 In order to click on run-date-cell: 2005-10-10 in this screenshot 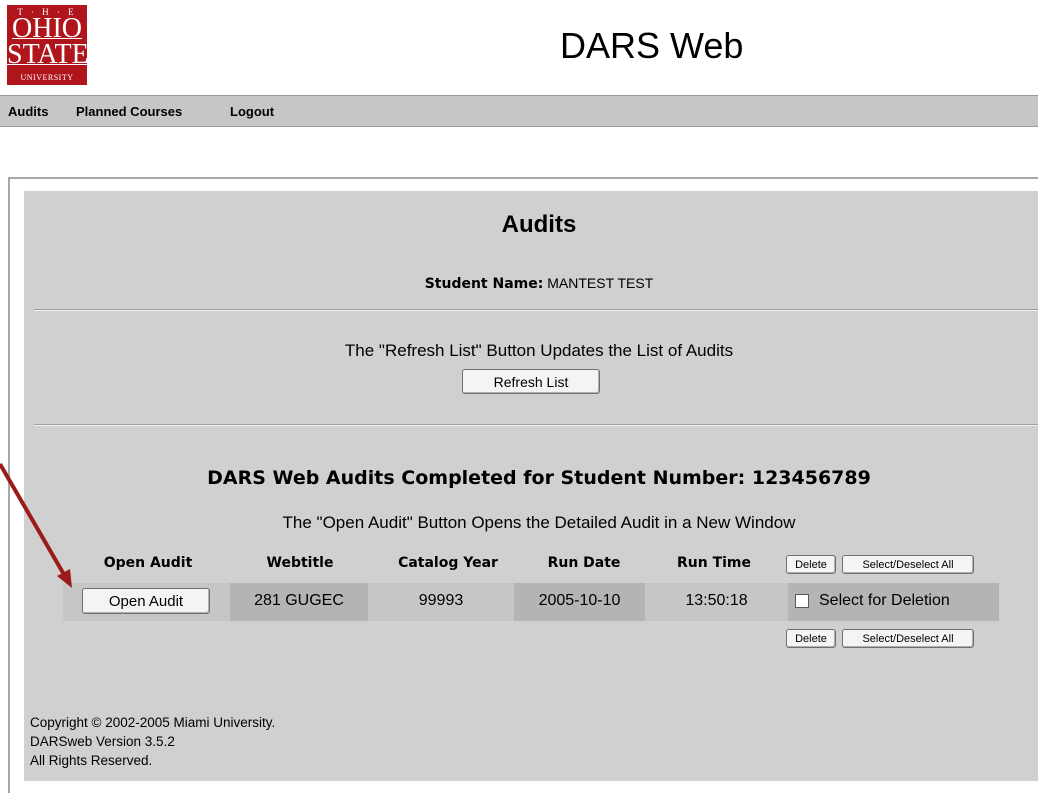, I will do `click(579, 600)`.